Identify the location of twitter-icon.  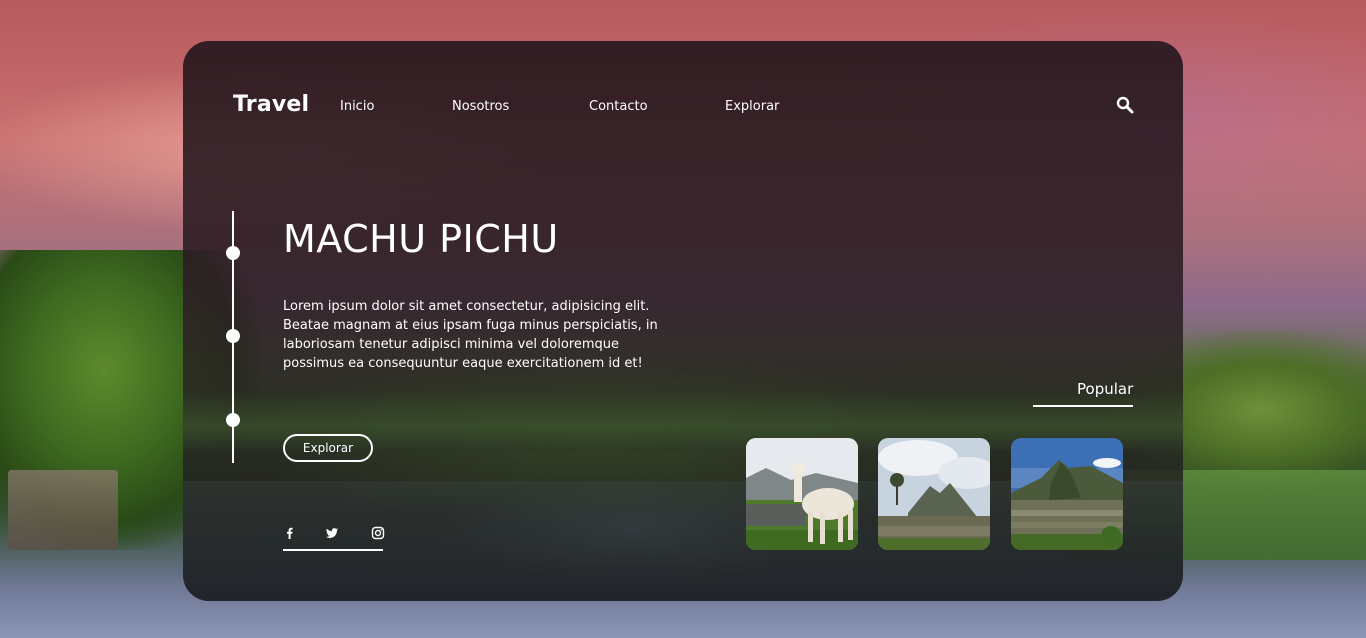
(332, 532).